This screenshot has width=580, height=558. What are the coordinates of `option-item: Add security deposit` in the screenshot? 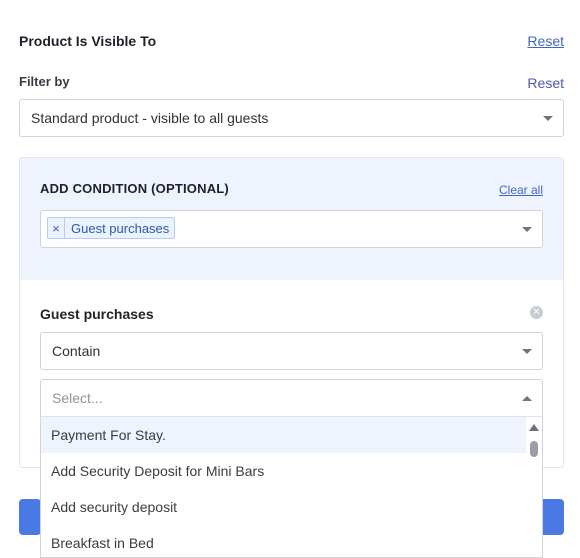 It's located at (284, 507).